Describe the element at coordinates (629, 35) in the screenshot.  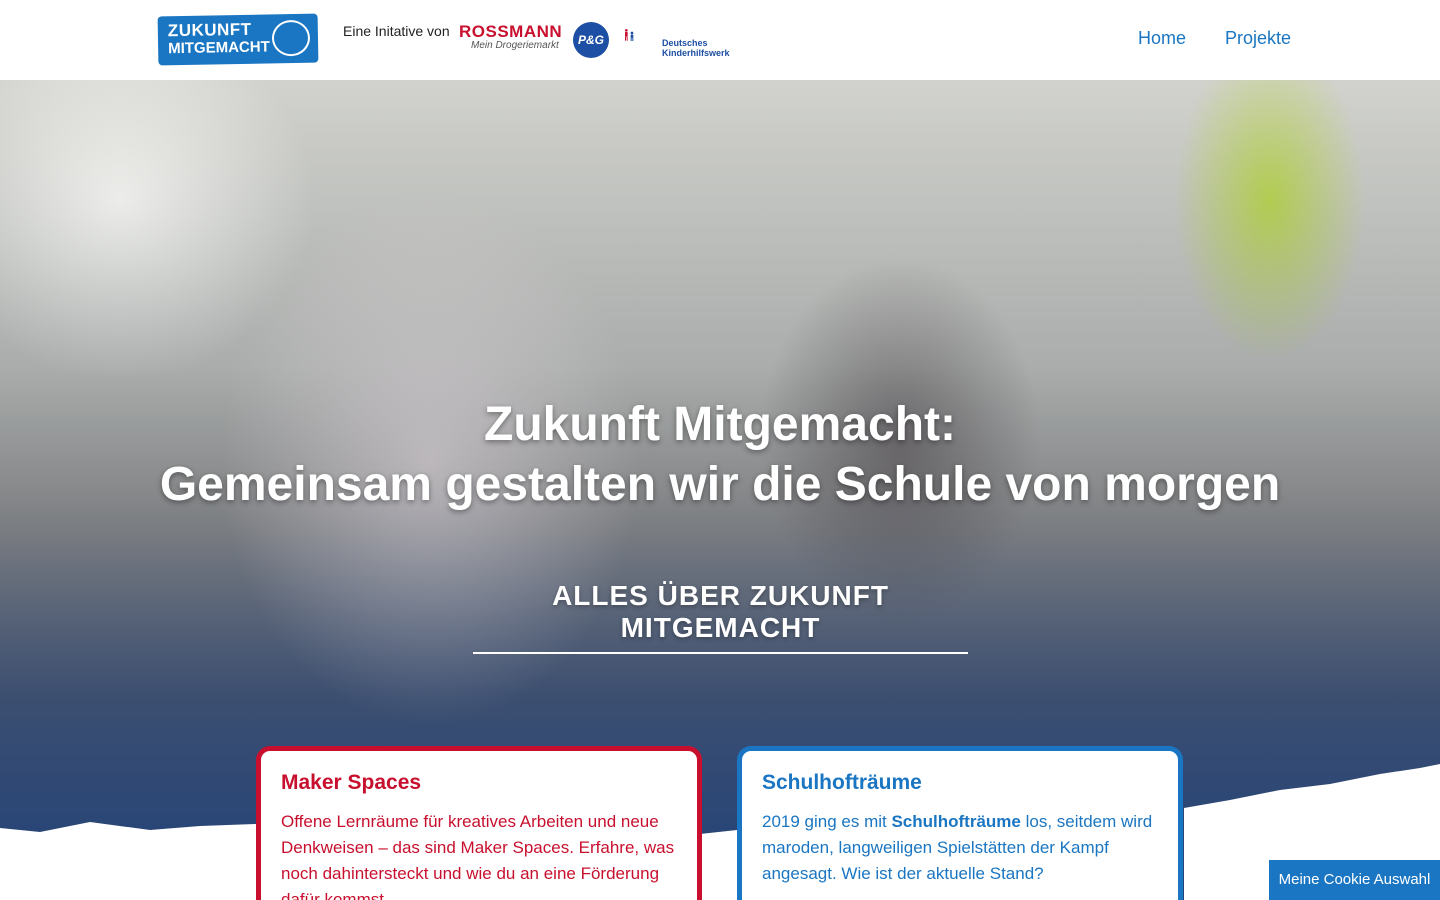
I see `kinderhilfswerk-figures-icon` at that location.